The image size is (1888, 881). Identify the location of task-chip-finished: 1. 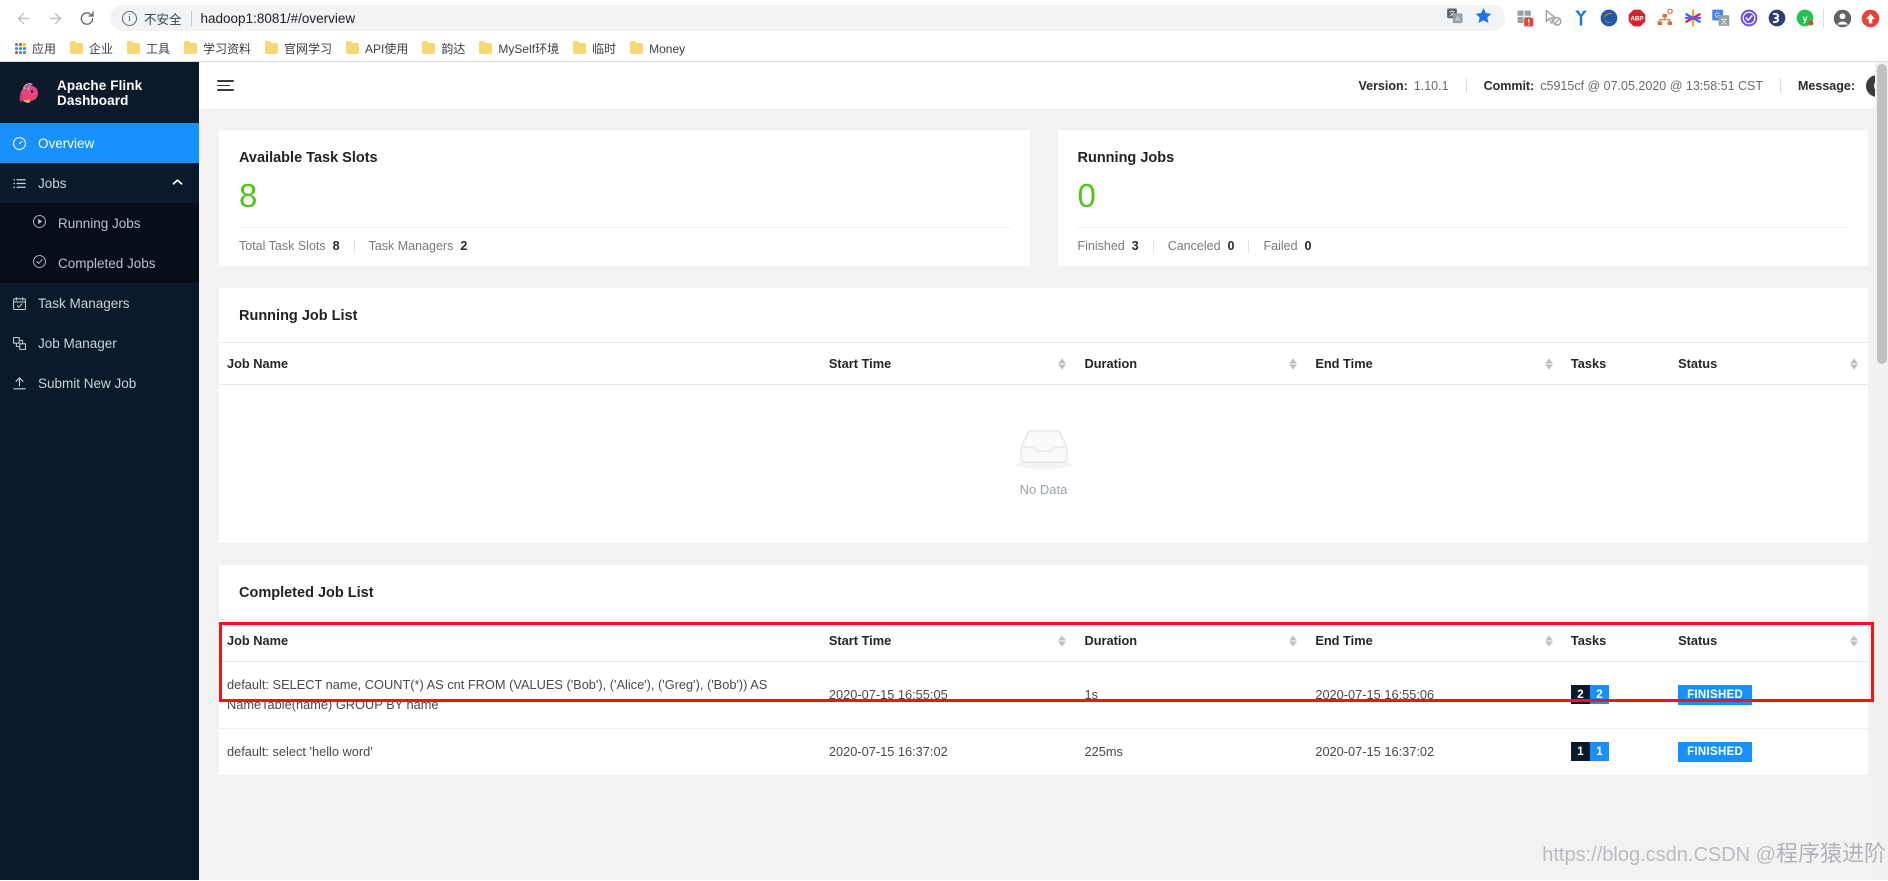
(1599, 752).